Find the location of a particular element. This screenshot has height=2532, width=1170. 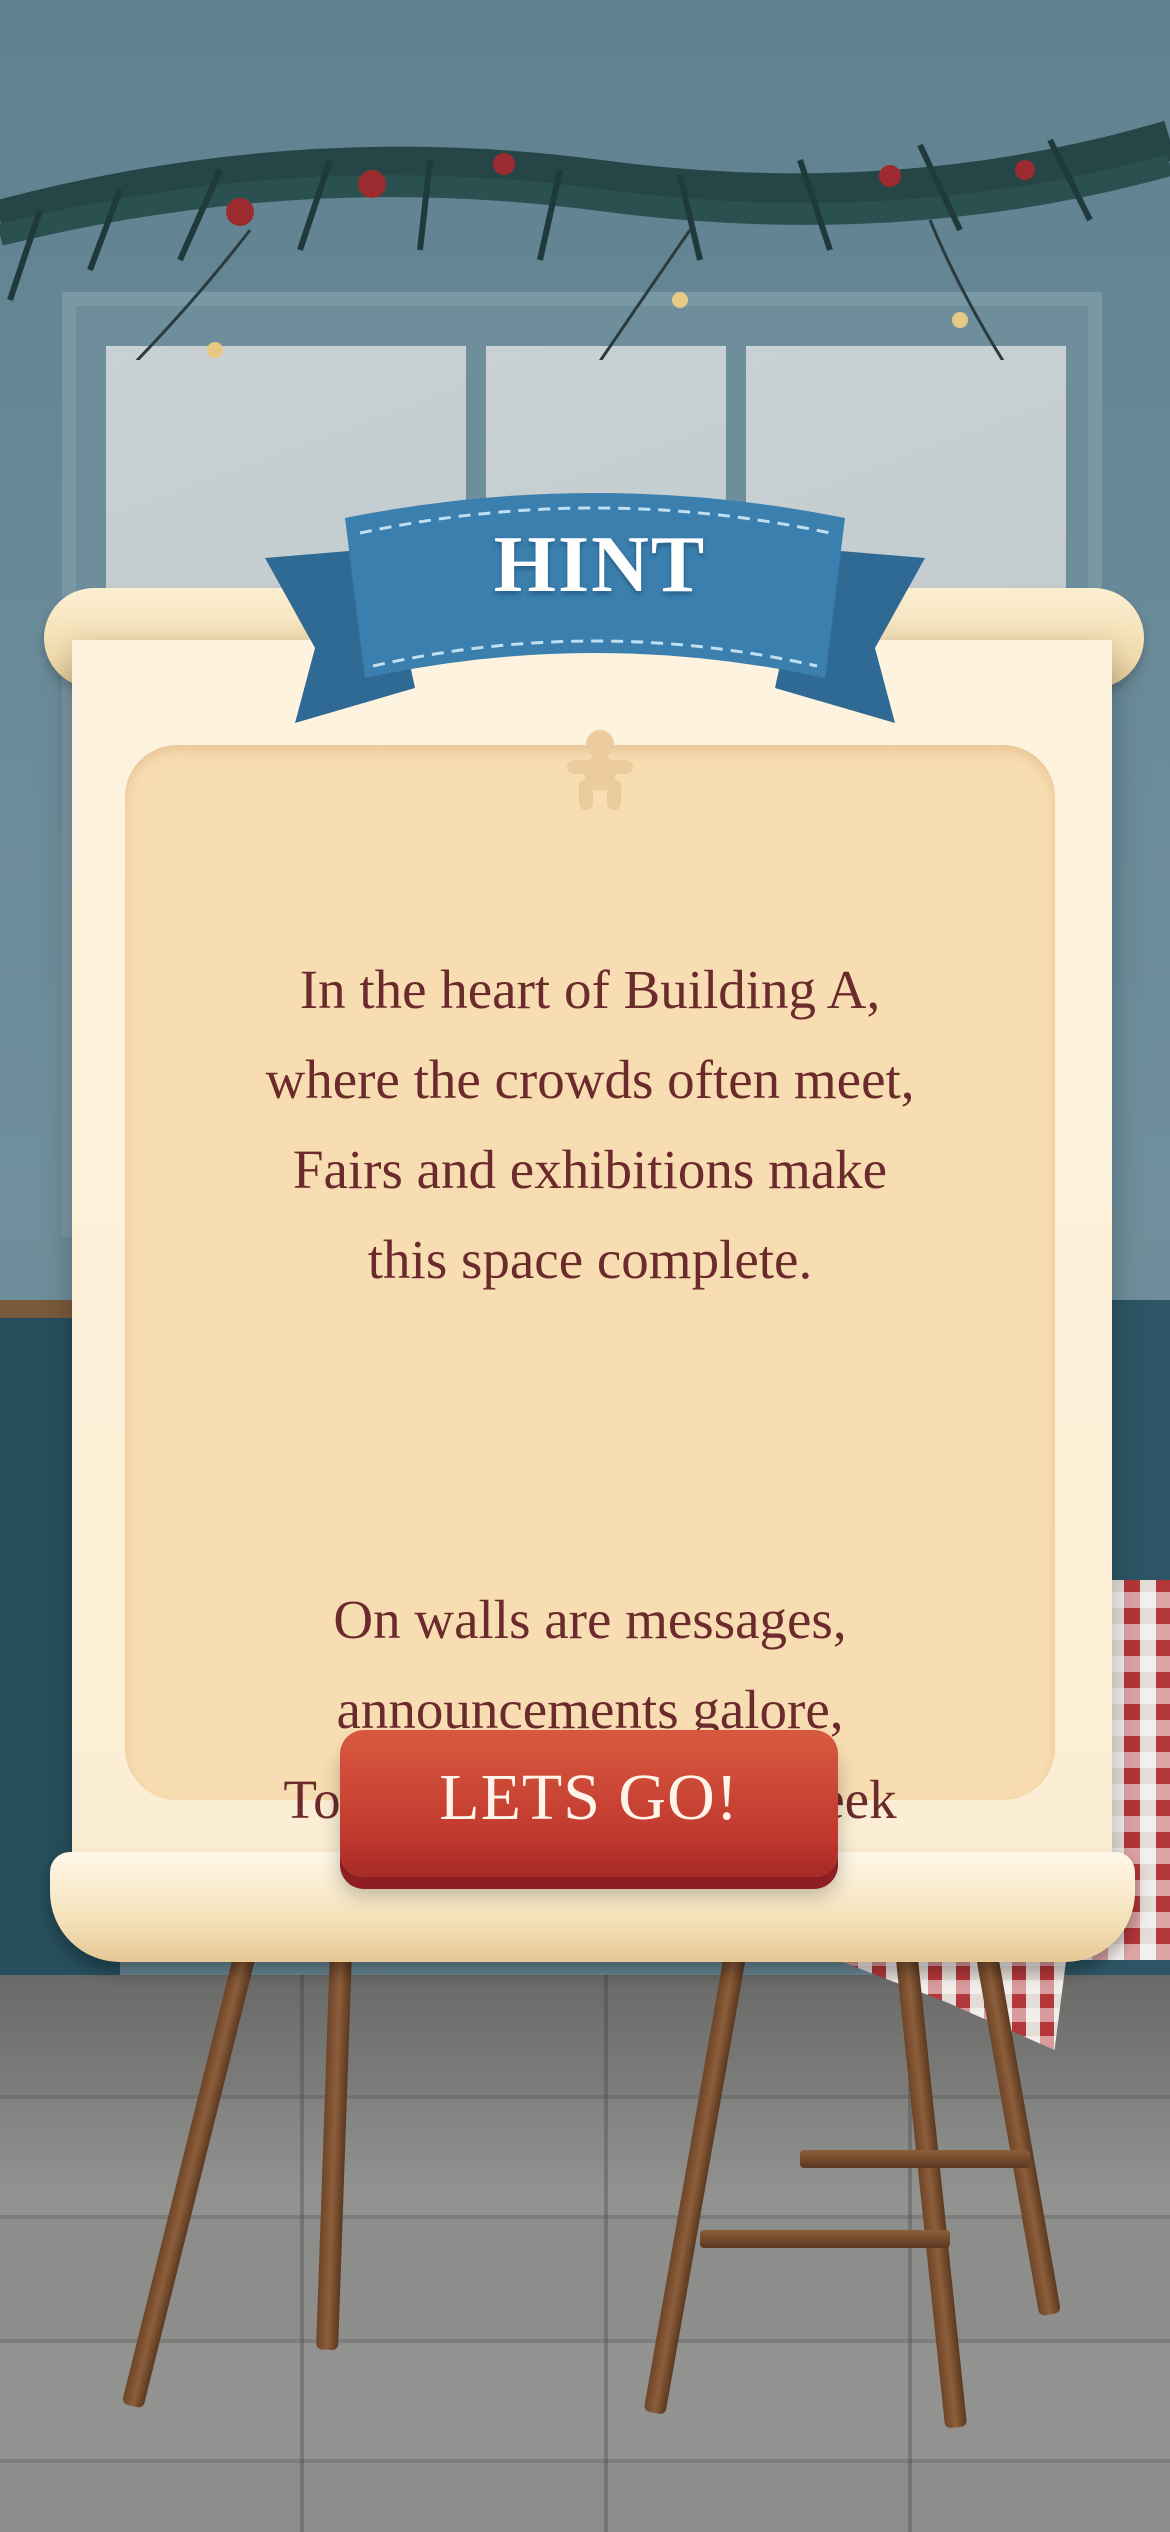

lets-go-button: LETS GO! is located at coordinates (589, 1803).